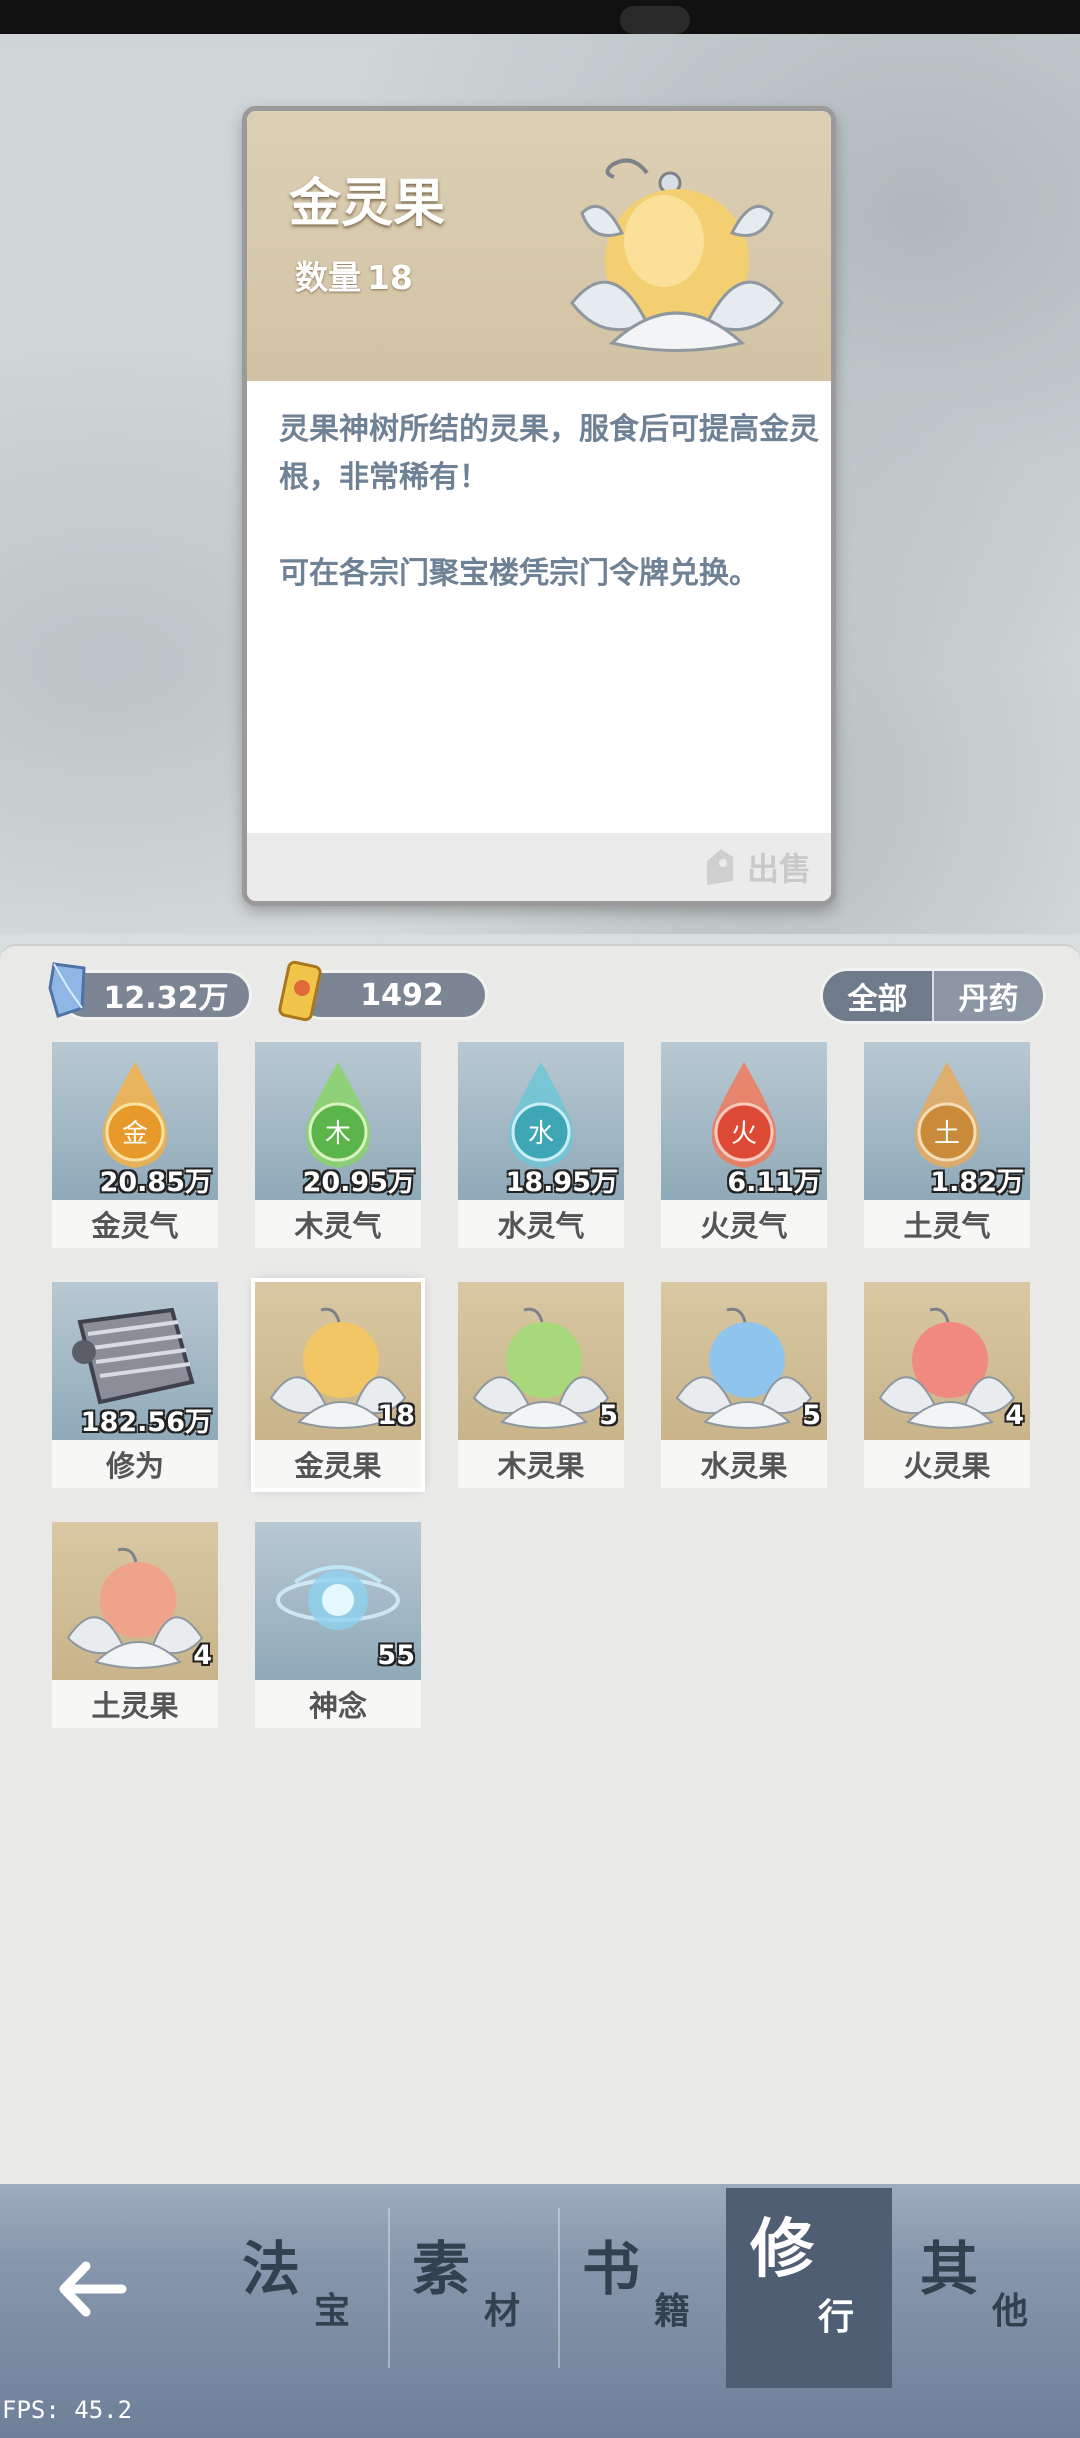 Image resolution: width=1080 pixels, height=2438 pixels. What do you see at coordinates (719, 867) in the screenshot?
I see `sell-tag-icon` at bounding box center [719, 867].